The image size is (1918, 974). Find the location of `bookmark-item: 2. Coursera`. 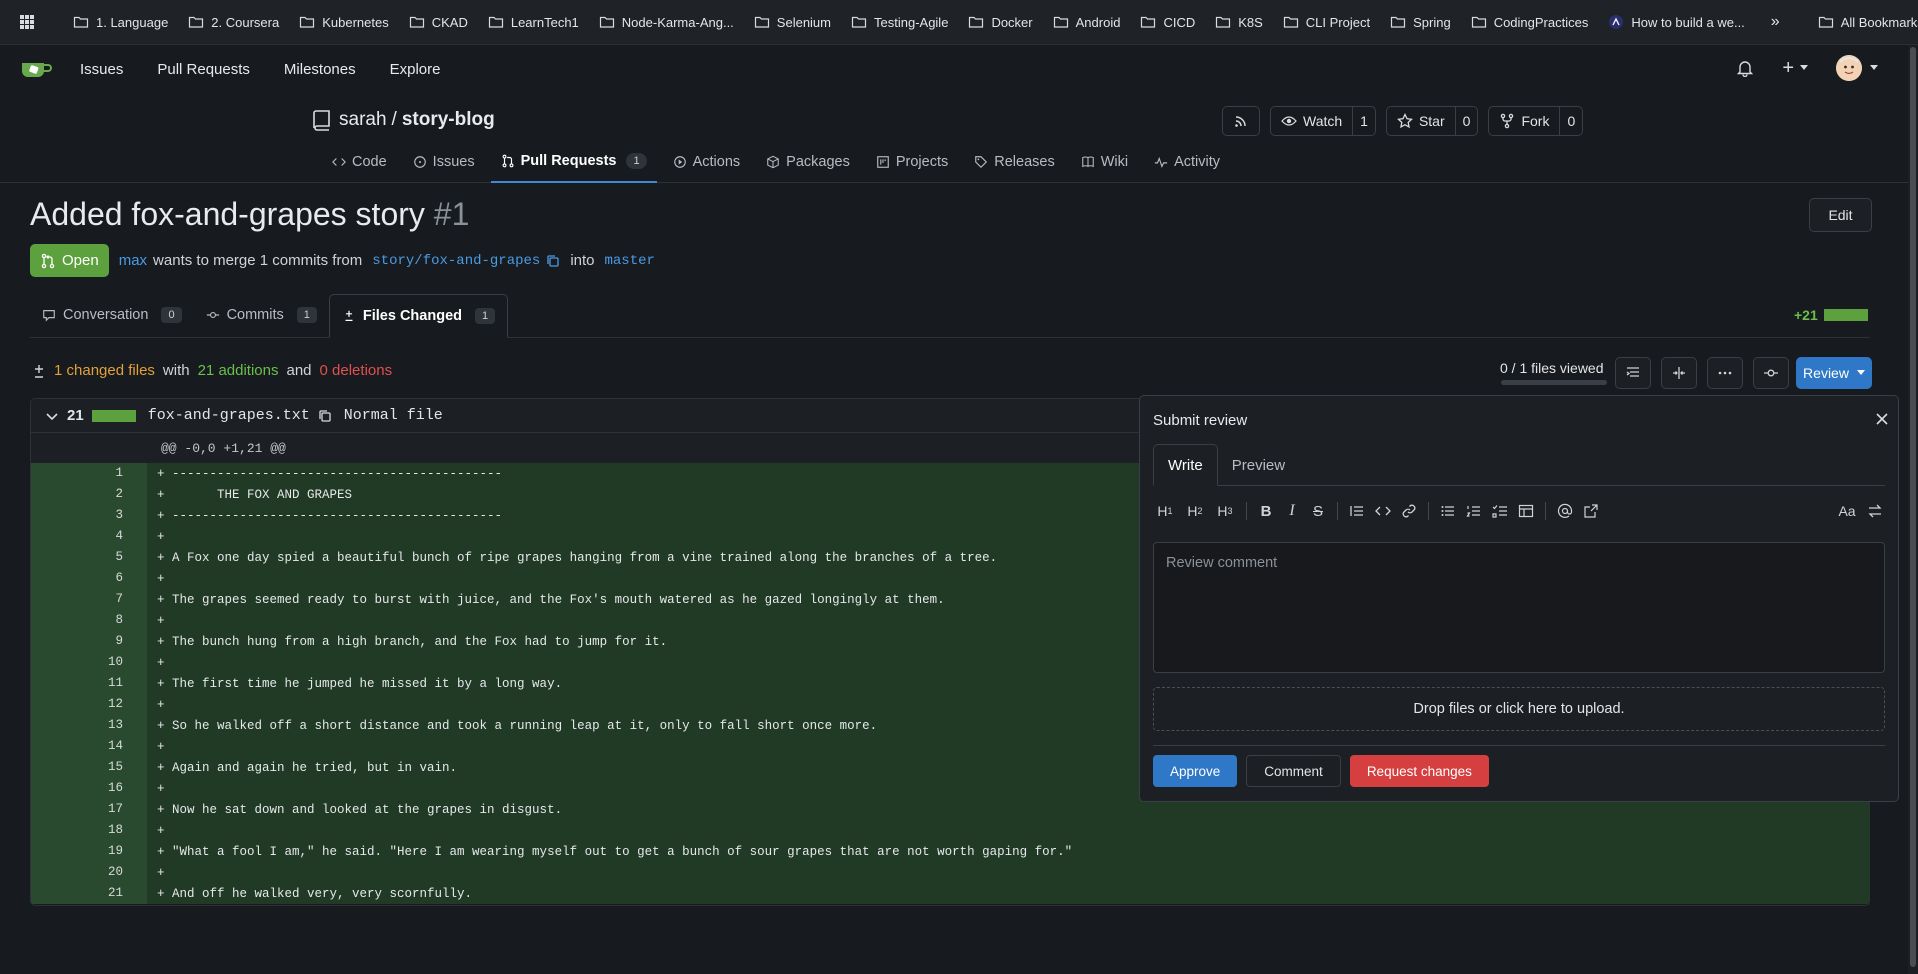

bookmark-item: 2. Coursera is located at coordinates (233, 22).